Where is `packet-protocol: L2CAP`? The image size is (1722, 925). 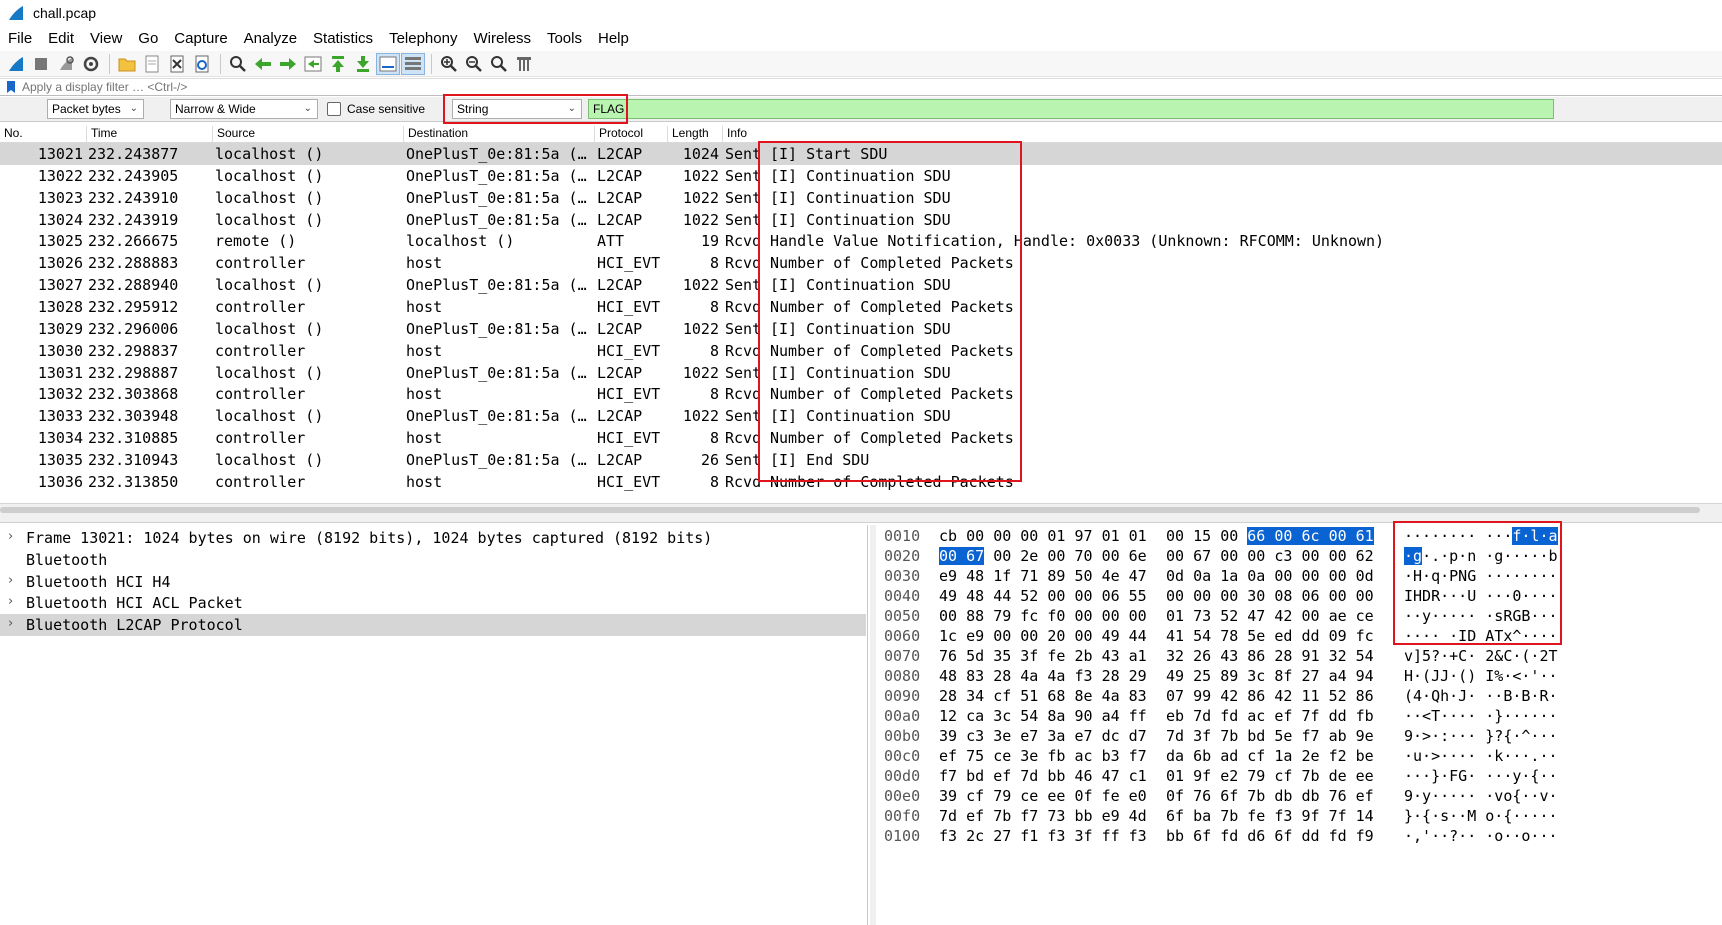
packet-protocol: L2CAP is located at coordinates (620, 175).